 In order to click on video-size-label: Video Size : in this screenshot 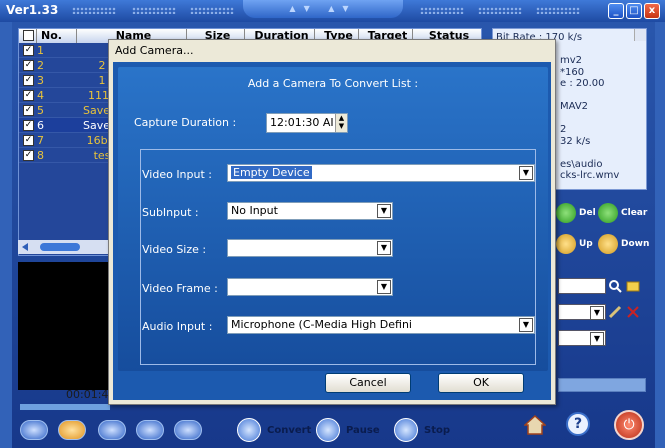, I will do `click(174, 249)`.